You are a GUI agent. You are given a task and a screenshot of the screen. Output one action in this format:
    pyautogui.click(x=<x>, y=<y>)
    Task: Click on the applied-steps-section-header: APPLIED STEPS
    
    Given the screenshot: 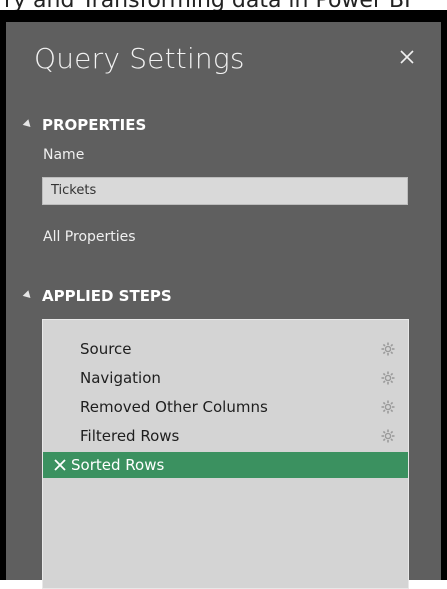 What is the action you would take?
    pyautogui.click(x=97, y=296)
    